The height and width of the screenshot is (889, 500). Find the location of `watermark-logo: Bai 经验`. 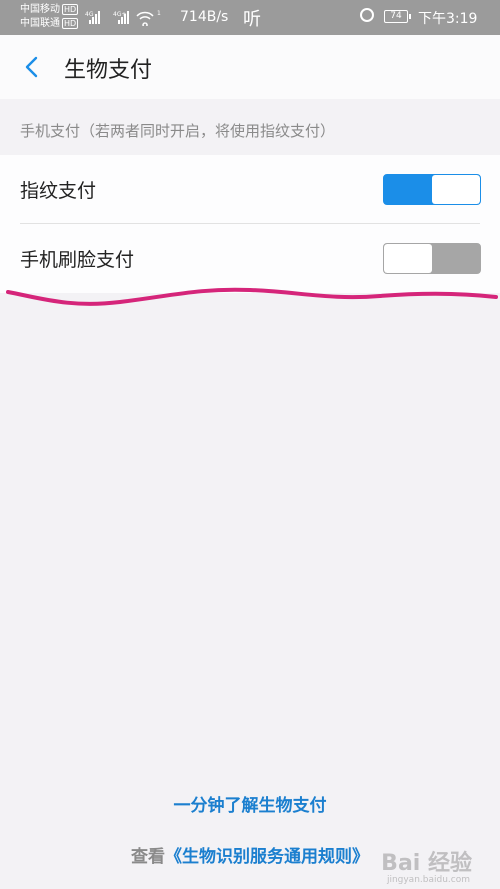

watermark-logo: Bai 经验 is located at coordinates (426, 863).